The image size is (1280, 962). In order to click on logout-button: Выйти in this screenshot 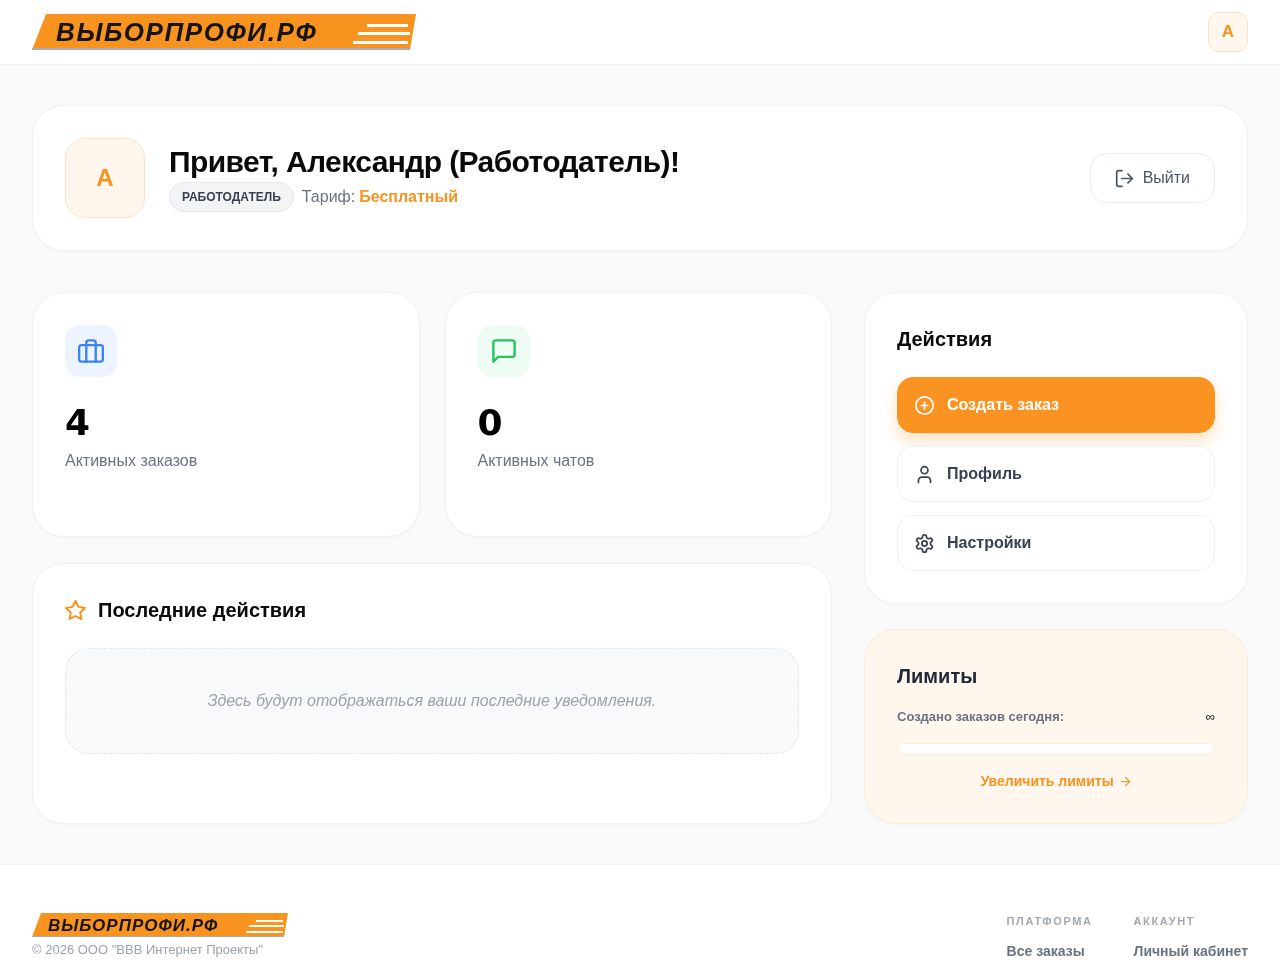, I will do `click(1152, 178)`.